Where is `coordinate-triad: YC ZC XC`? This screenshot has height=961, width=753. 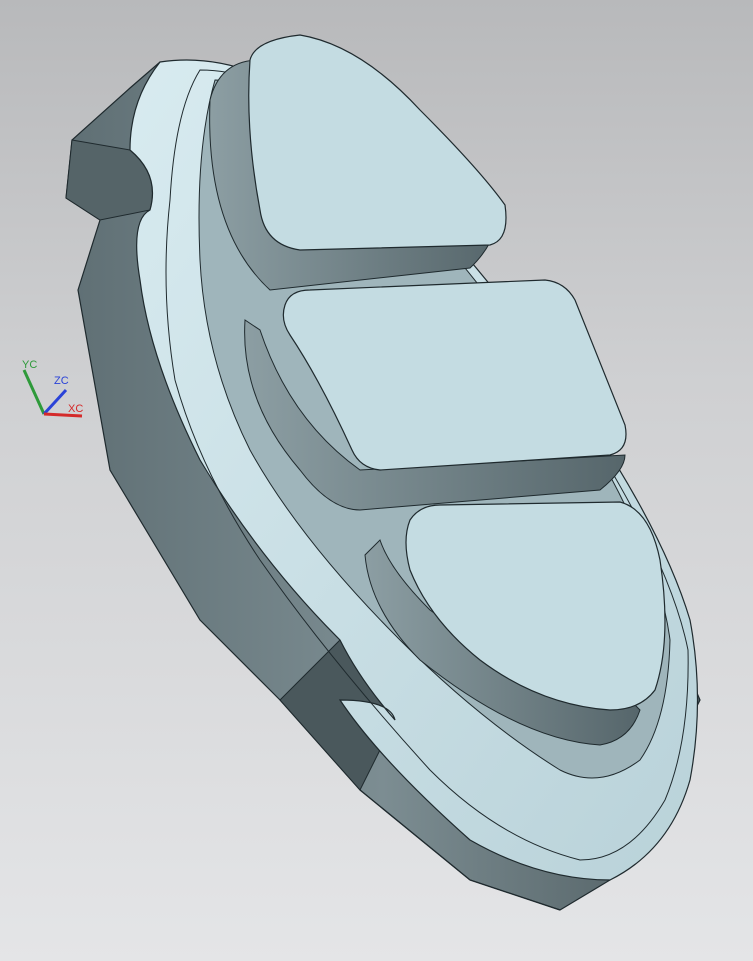
coordinate-triad: YC ZC XC is located at coordinates (52, 388).